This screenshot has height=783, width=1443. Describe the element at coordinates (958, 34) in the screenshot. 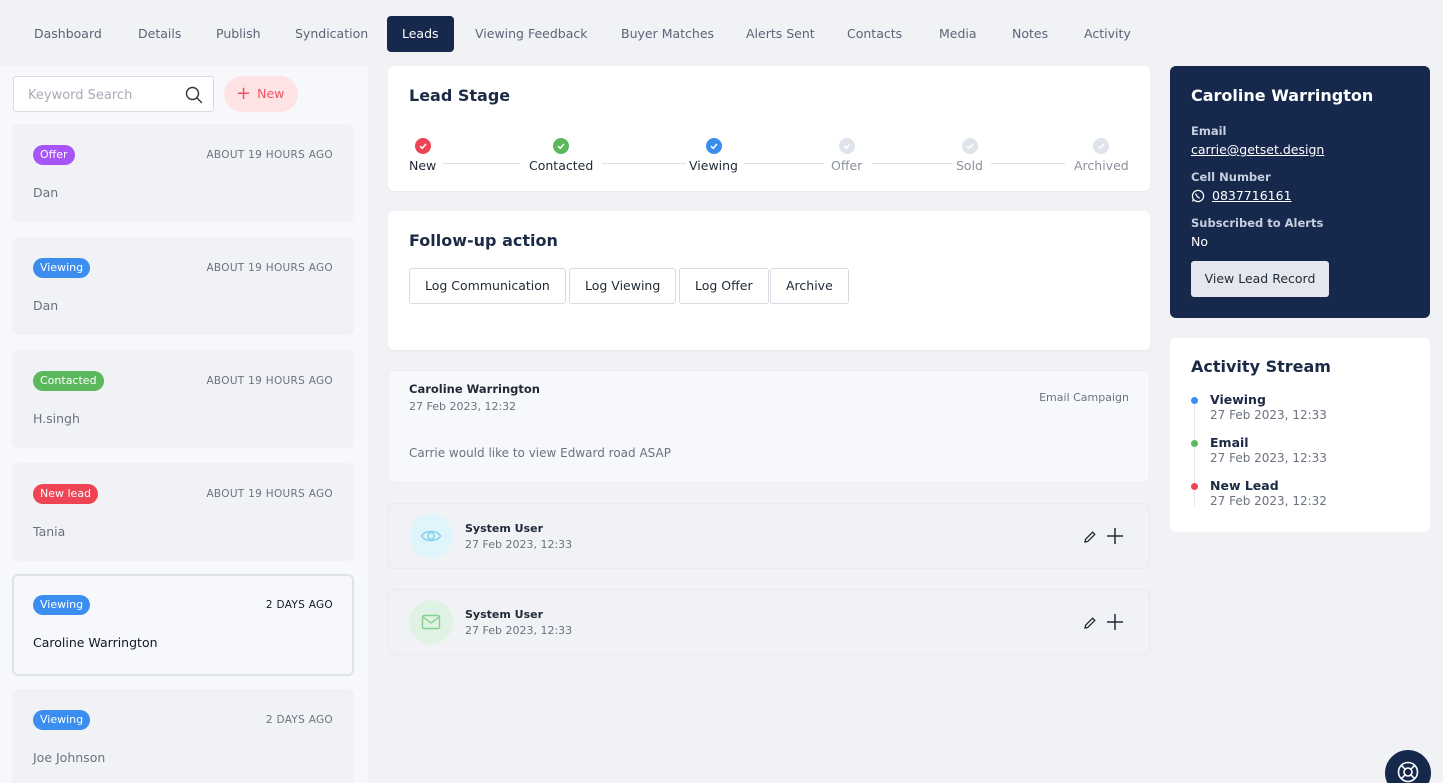

I see `tab-media: Media` at that location.